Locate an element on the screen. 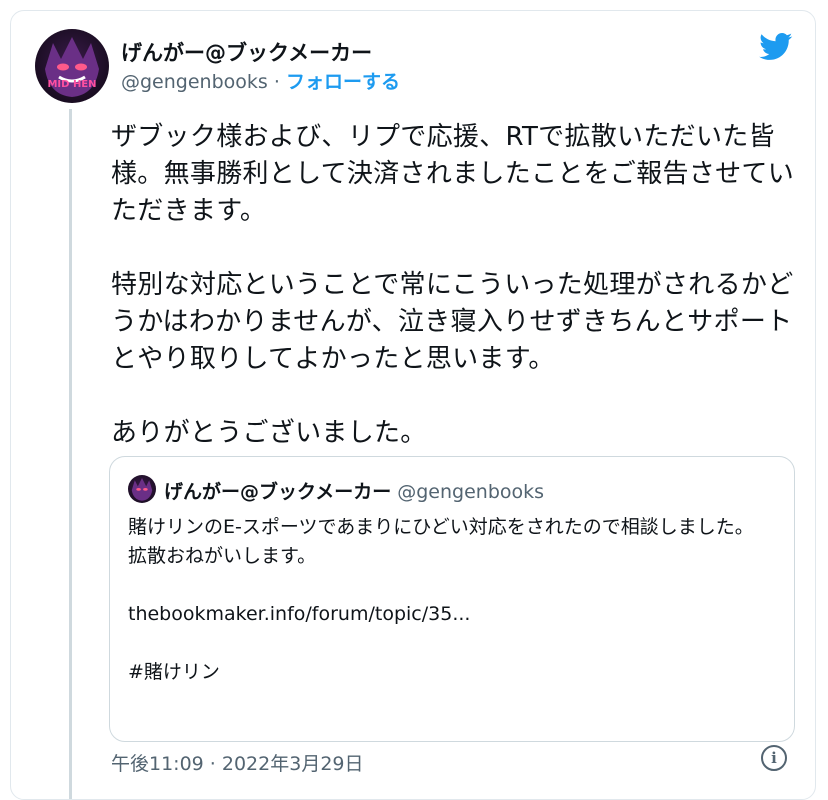 The width and height of the screenshot is (828, 800). quoted-avatar is located at coordinates (142, 489).